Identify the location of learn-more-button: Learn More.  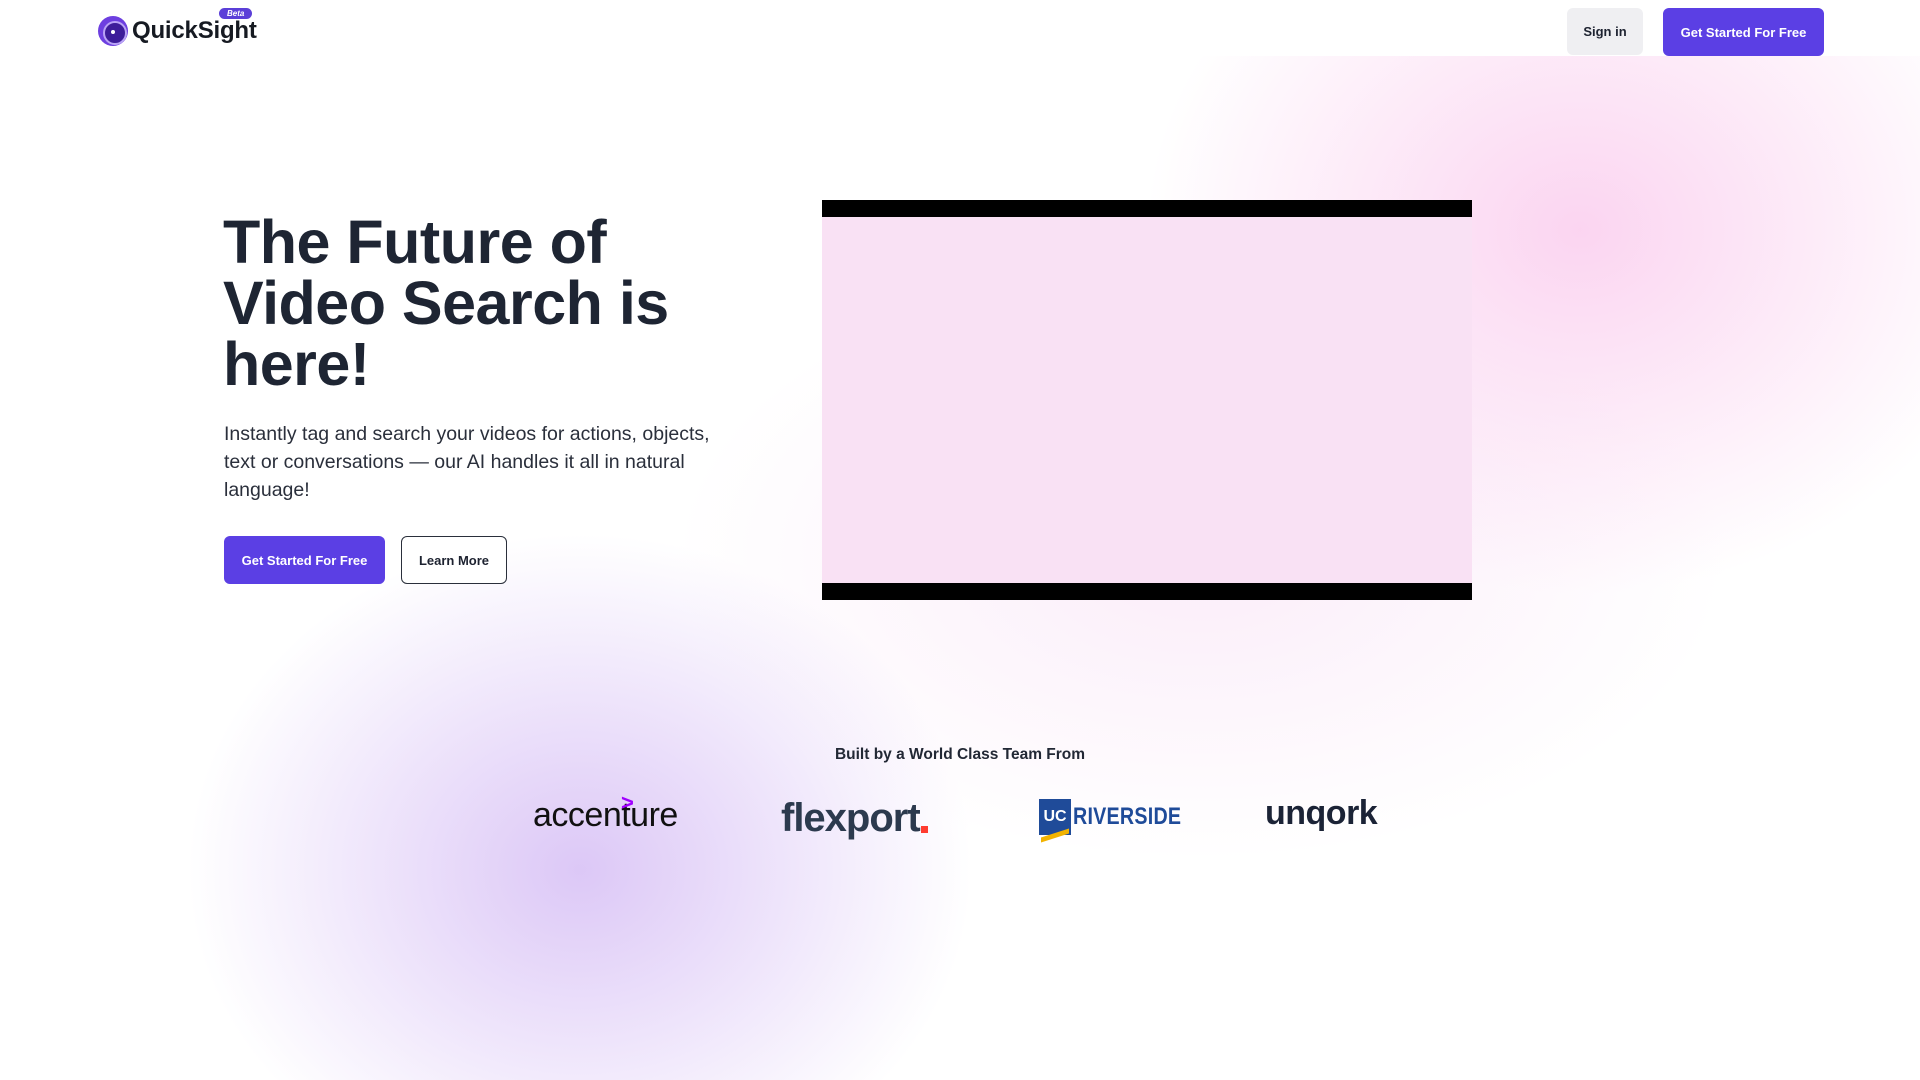
(454, 560).